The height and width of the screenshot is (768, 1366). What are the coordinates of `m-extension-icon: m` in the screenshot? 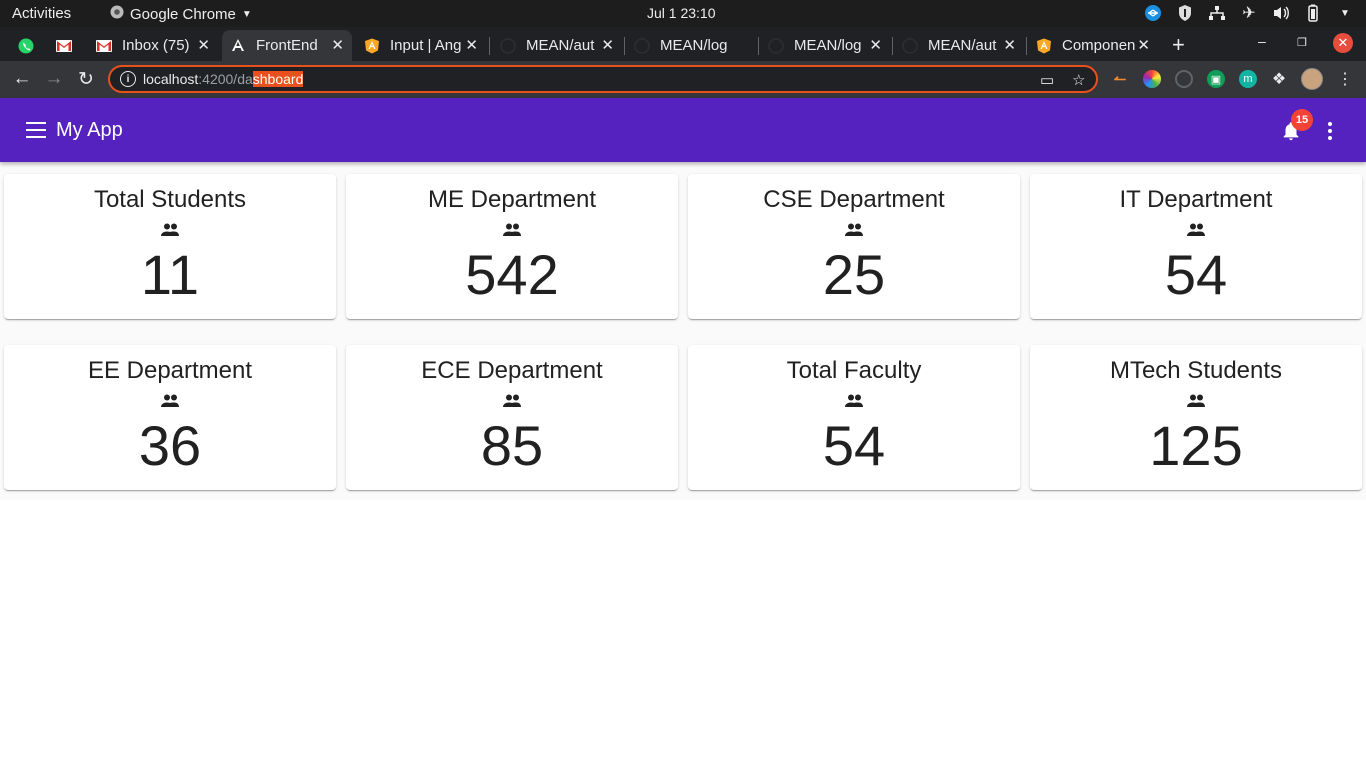 It's located at (1248, 79).